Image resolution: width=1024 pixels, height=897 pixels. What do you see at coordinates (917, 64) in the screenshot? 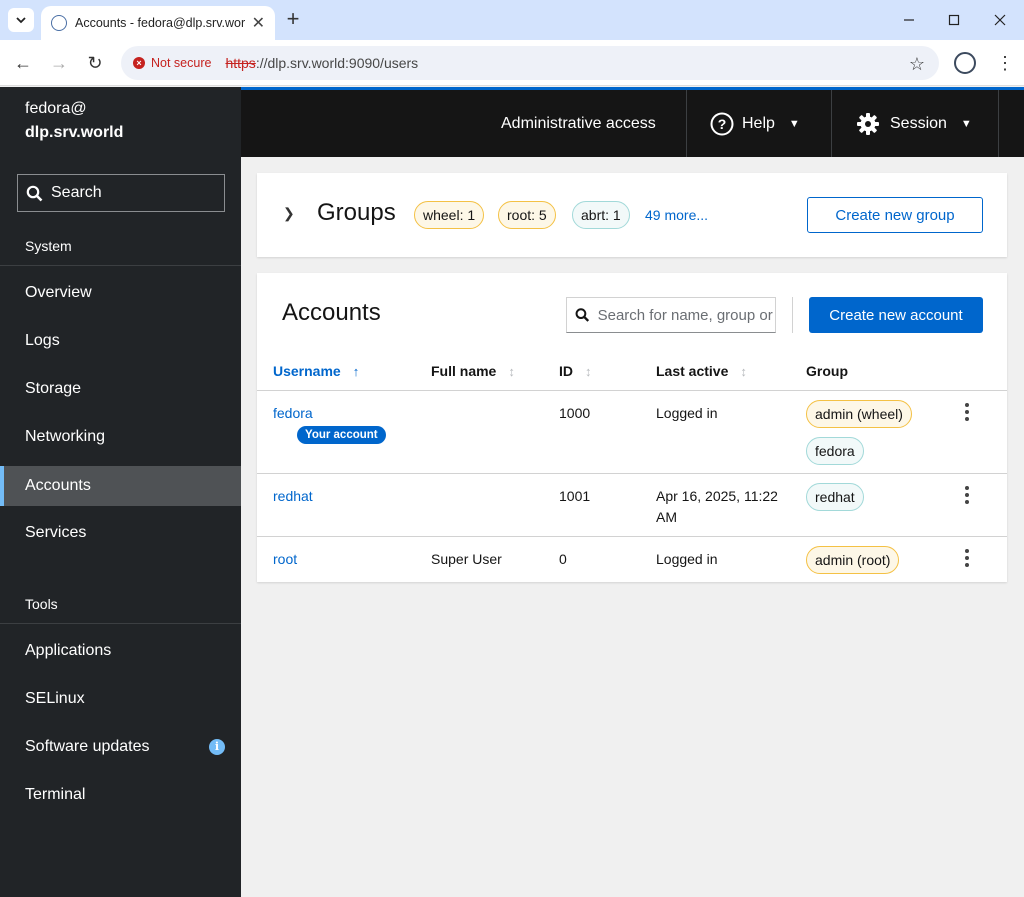
I see `bookmark-star-icon: ☆` at bounding box center [917, 64].